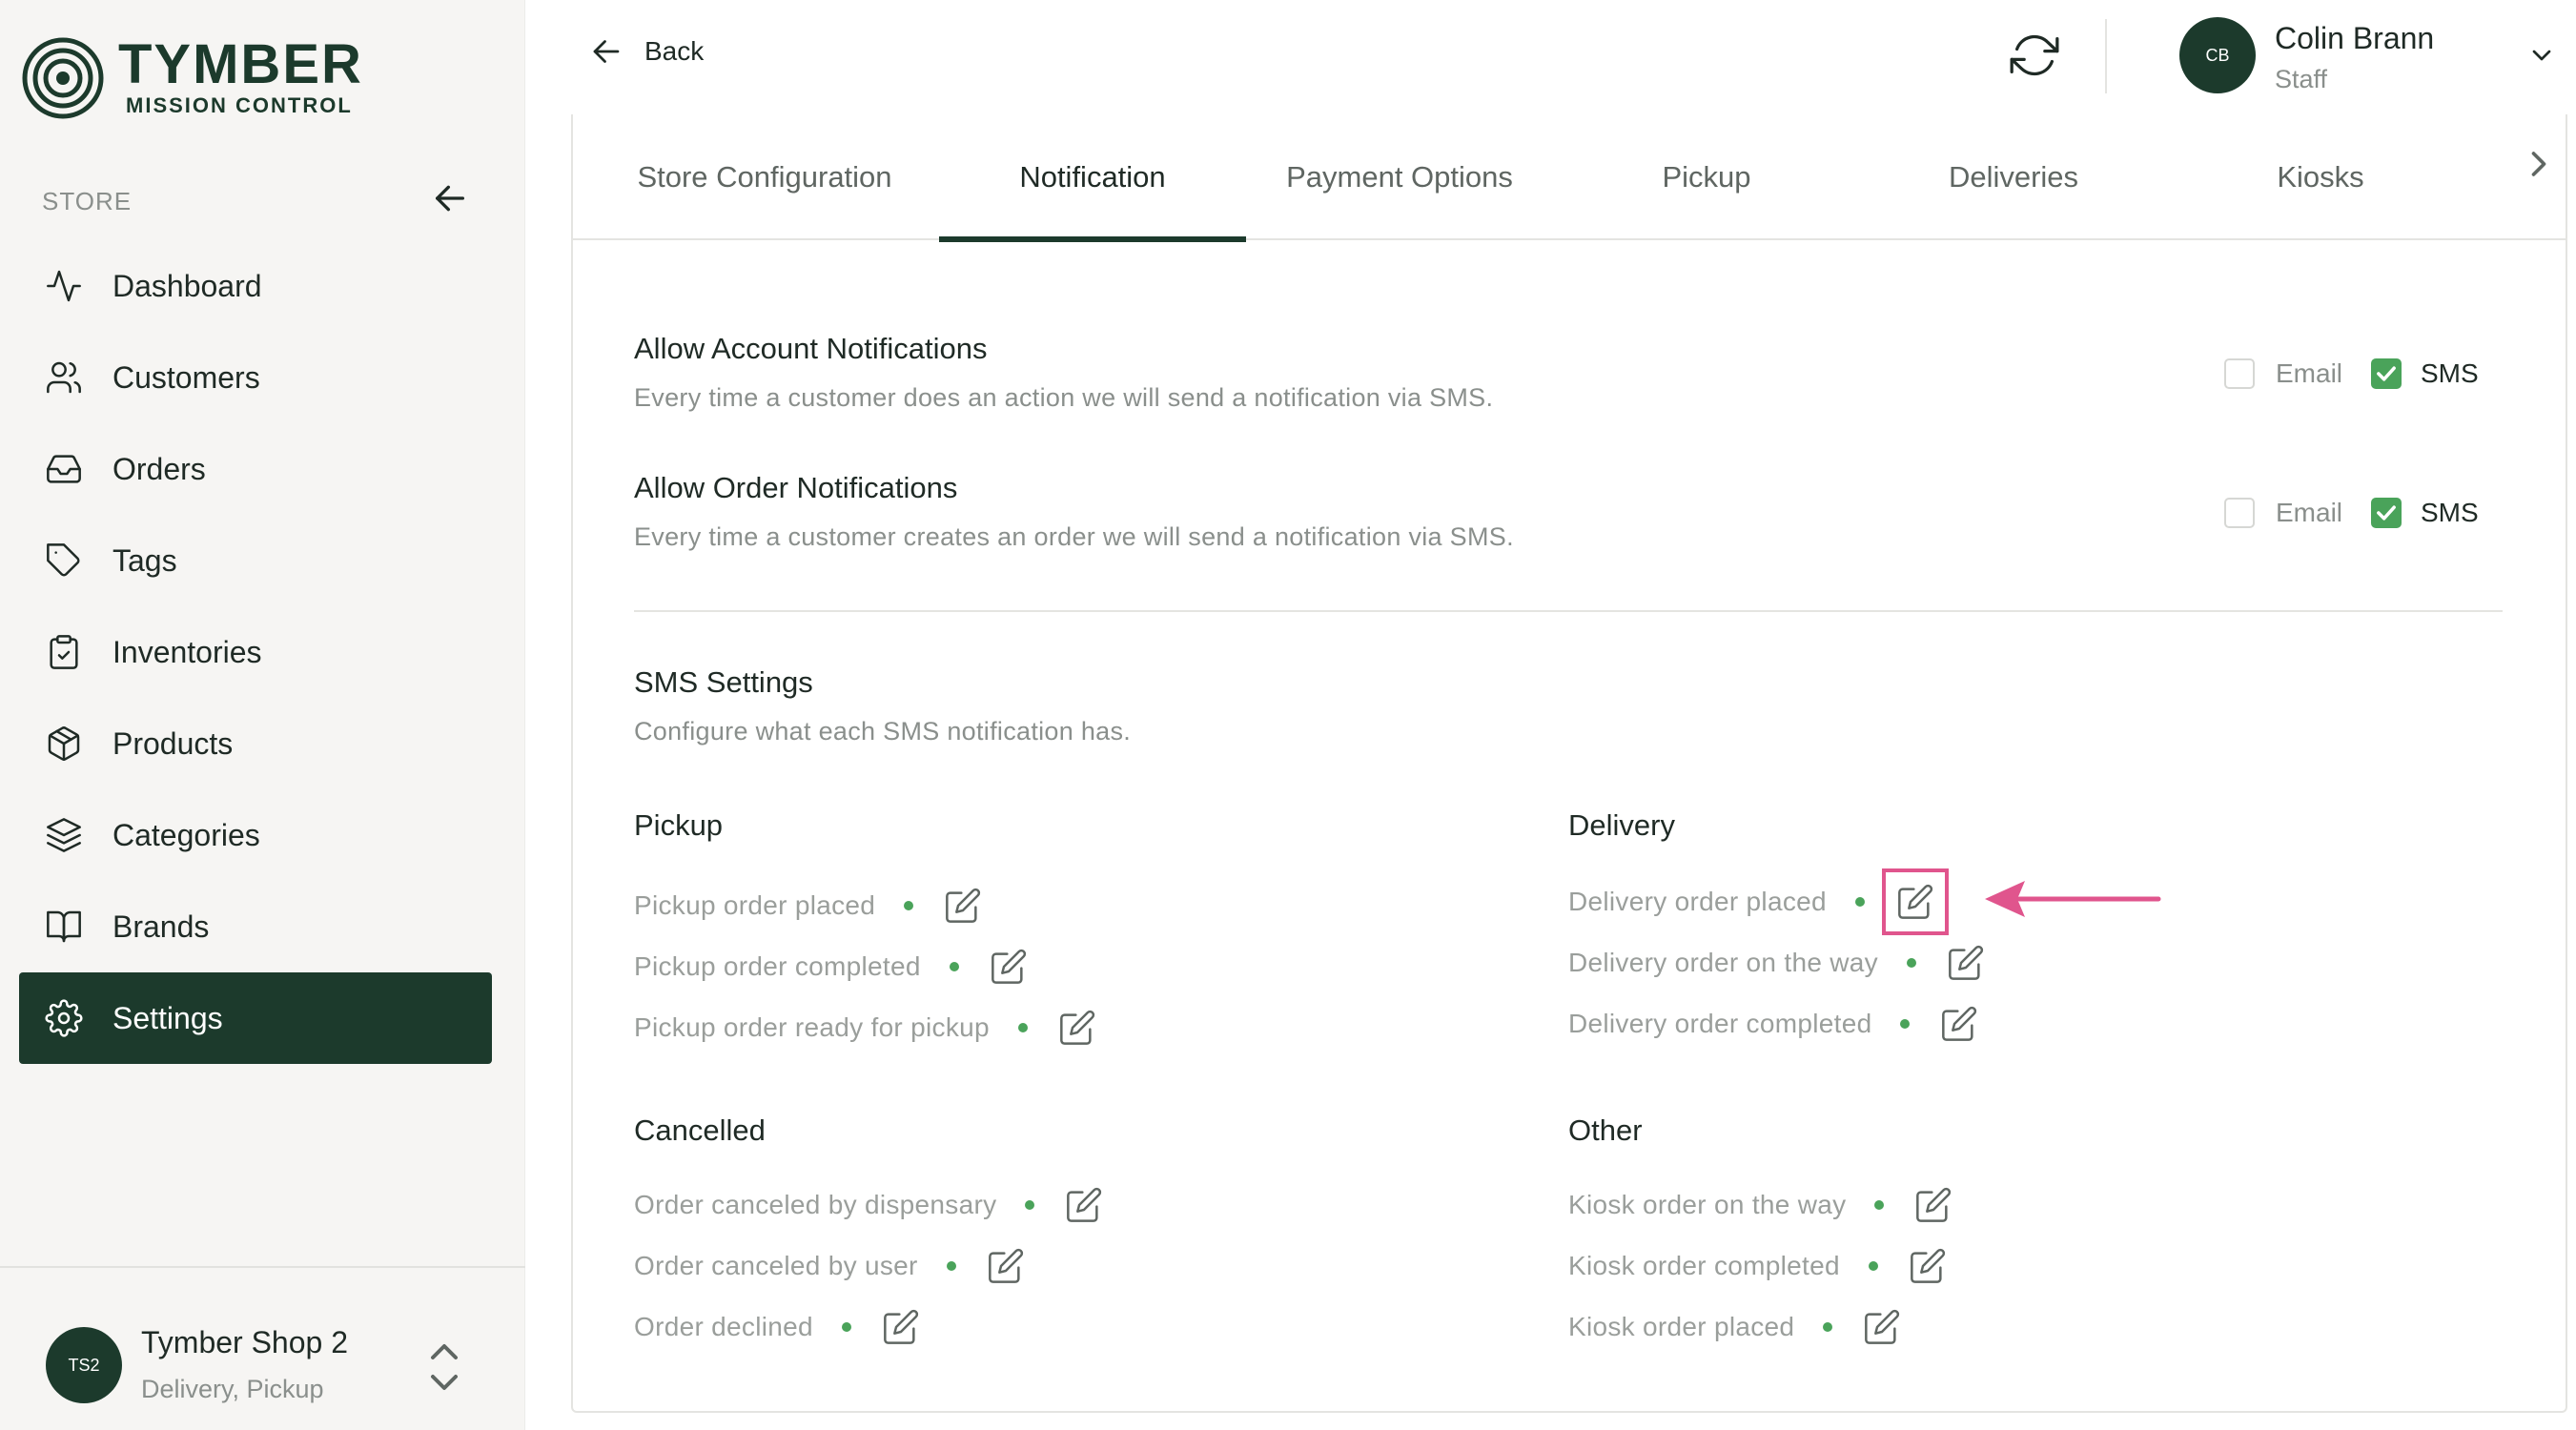 This screenshot has width=2576, height=1430. What do you see at coordinates (144, 560) in the screenshot?
I see `sidebar-item-label: Tags` at bounding box center [144, 560].